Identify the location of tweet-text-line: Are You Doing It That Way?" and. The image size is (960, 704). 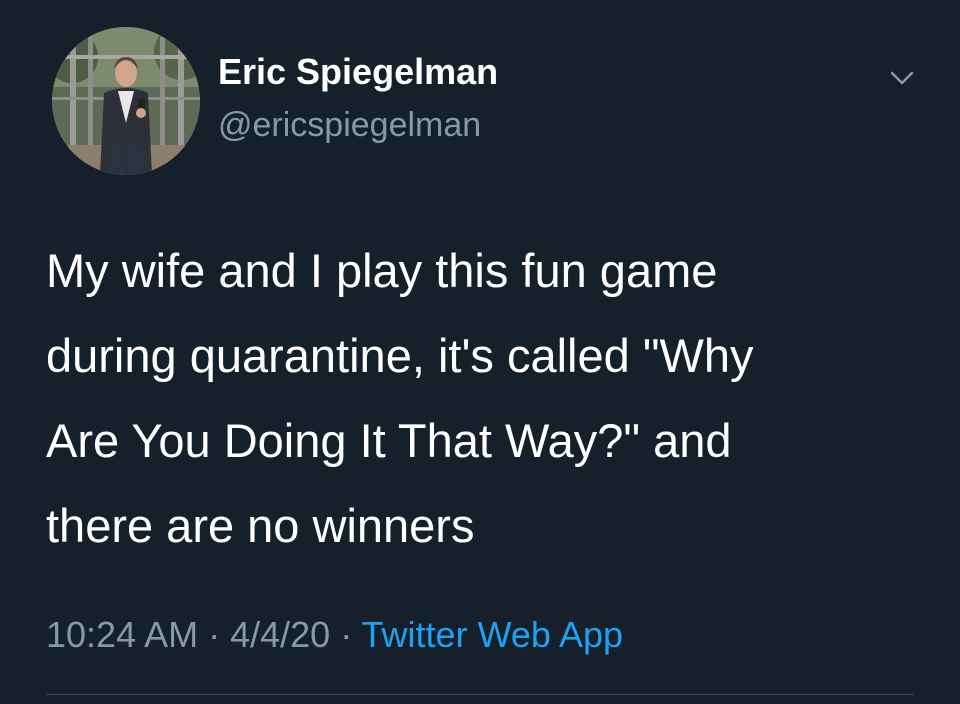
(389, 440).